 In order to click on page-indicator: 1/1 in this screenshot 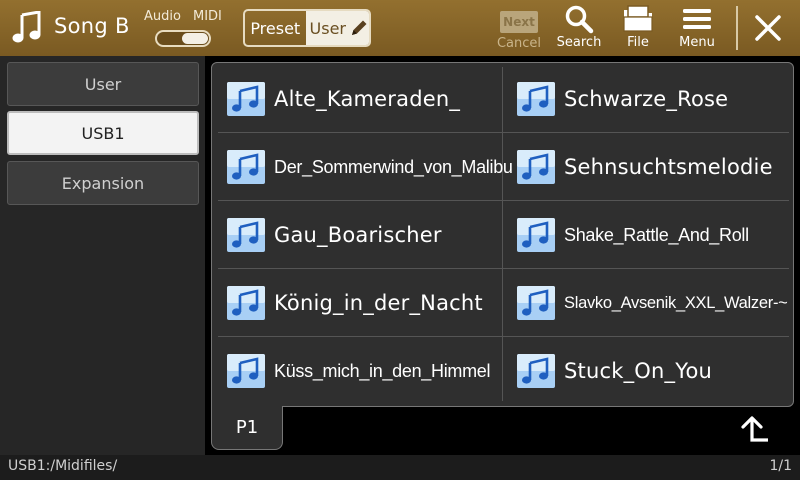, I will do `click(780, 466)`.